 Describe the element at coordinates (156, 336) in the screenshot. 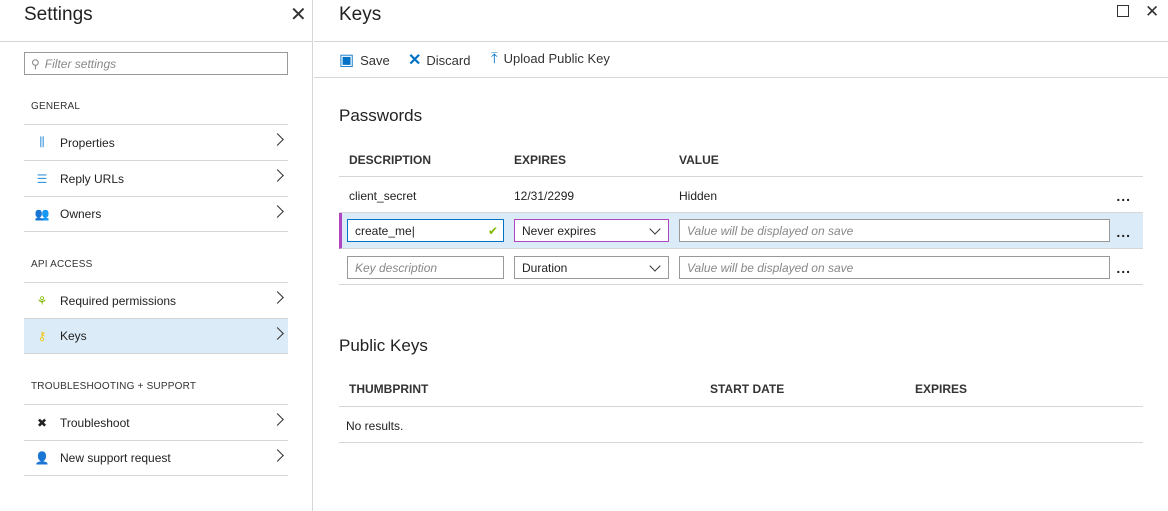

I see `sidebar-item-keys: ⚷ Keys` at that location.